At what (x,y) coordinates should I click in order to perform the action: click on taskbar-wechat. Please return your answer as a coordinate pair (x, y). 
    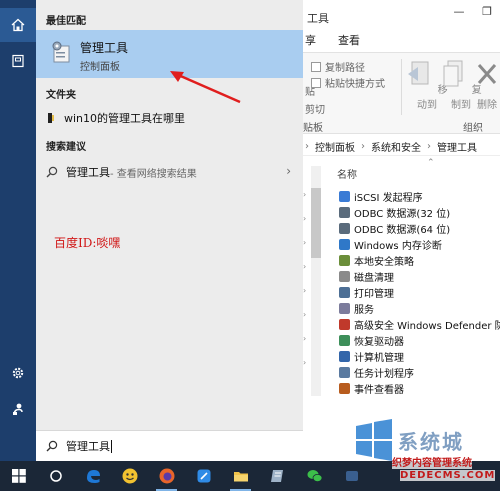
    Looking at the image, I should click on (314, 476).